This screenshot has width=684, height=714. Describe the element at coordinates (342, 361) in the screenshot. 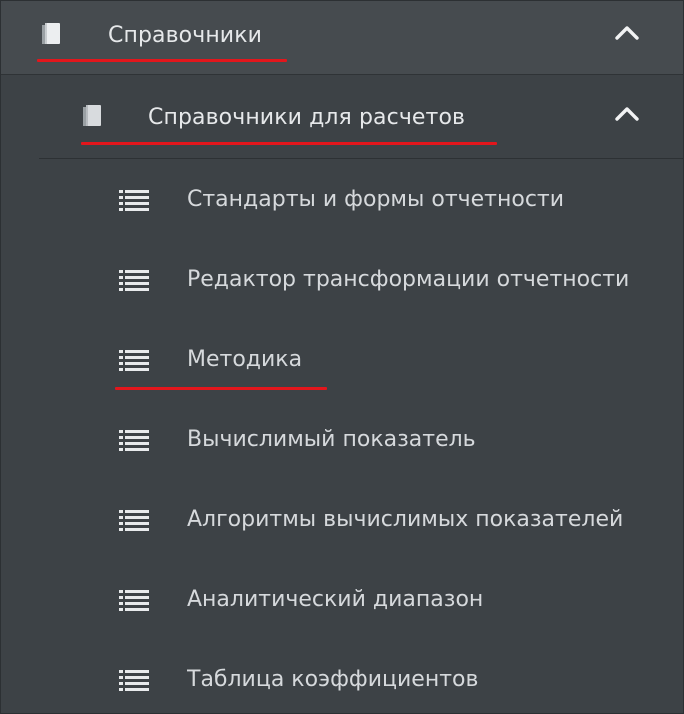

I see `menu-item-methodology: Методика` at that location.